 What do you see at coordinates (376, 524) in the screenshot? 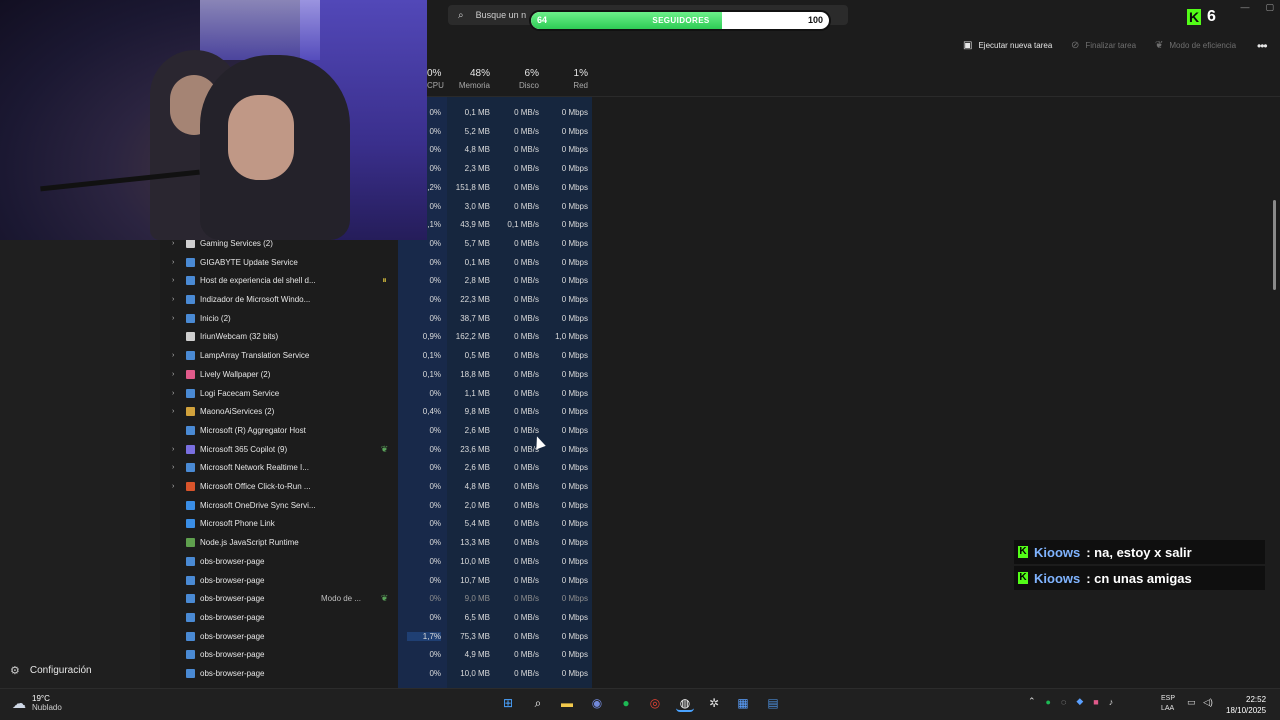
I see `process-row: Microsoft Phone Link 0% 5,4 MB 0 MB/s 0 Mbps` at bounding box center [376, 524].